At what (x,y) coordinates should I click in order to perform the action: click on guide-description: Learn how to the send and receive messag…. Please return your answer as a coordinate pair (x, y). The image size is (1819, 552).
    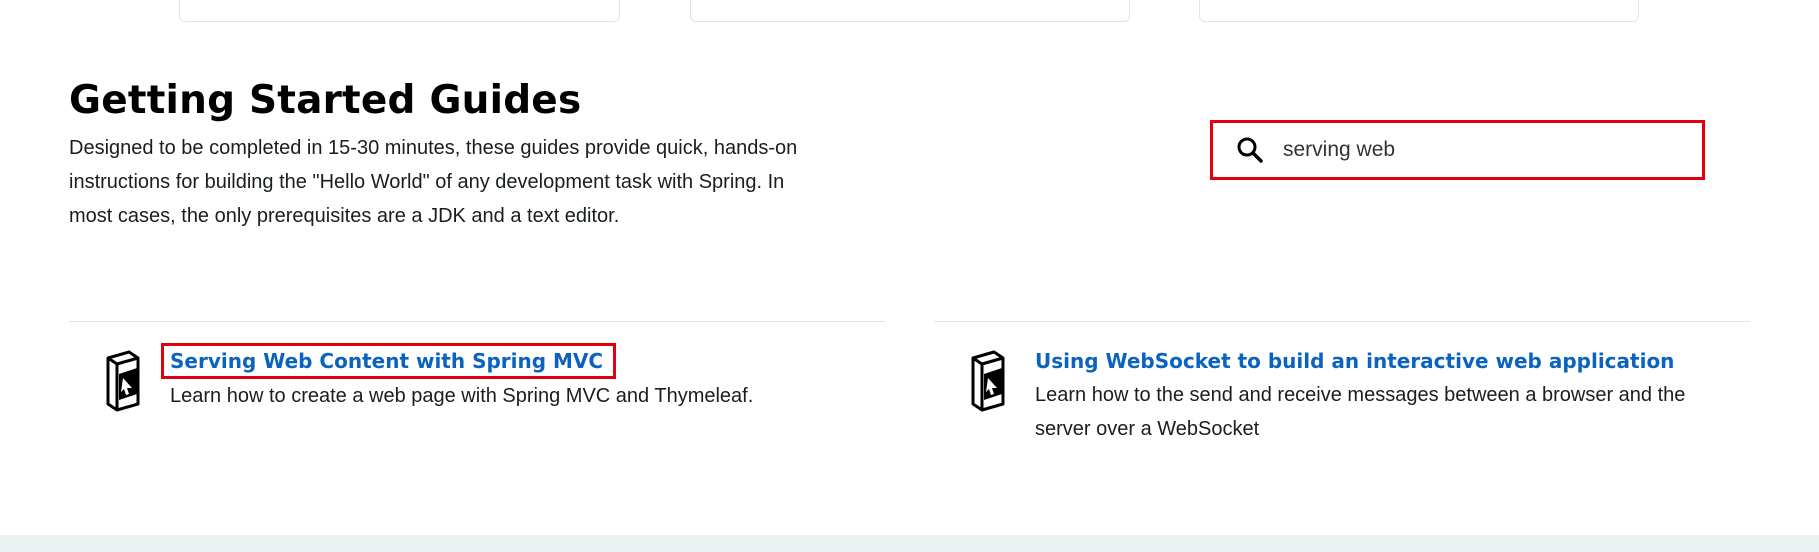
    Looking at the image, I should click on (1360, 412).